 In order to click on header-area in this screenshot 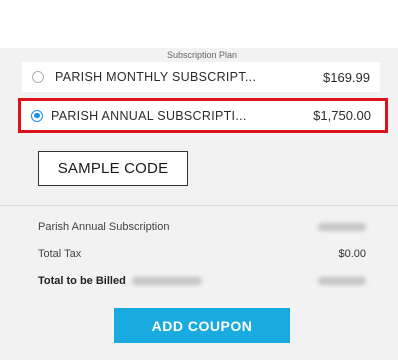, I will do `click(199, 24)`.